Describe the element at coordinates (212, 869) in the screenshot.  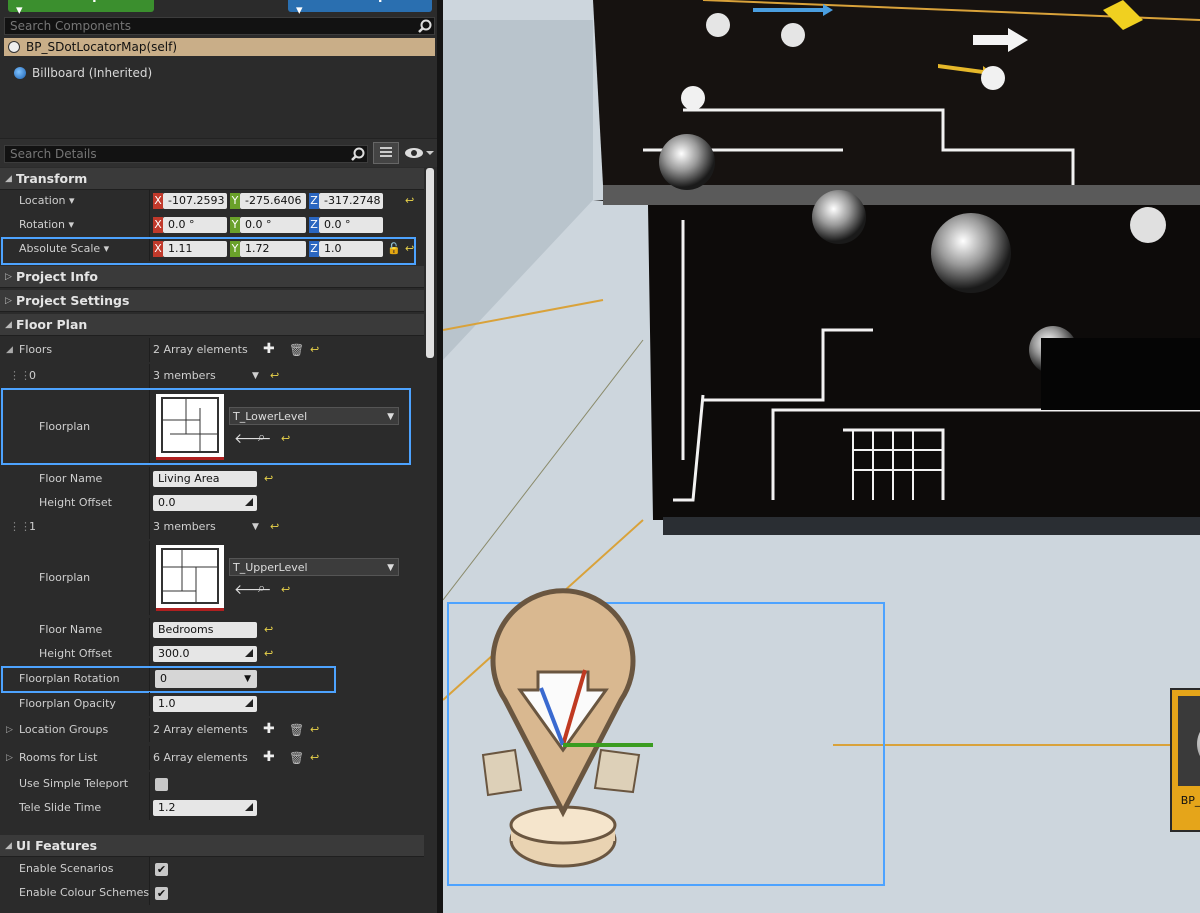
I see `enable-scenarios-row: Enable Scenarios ✔` at that location.